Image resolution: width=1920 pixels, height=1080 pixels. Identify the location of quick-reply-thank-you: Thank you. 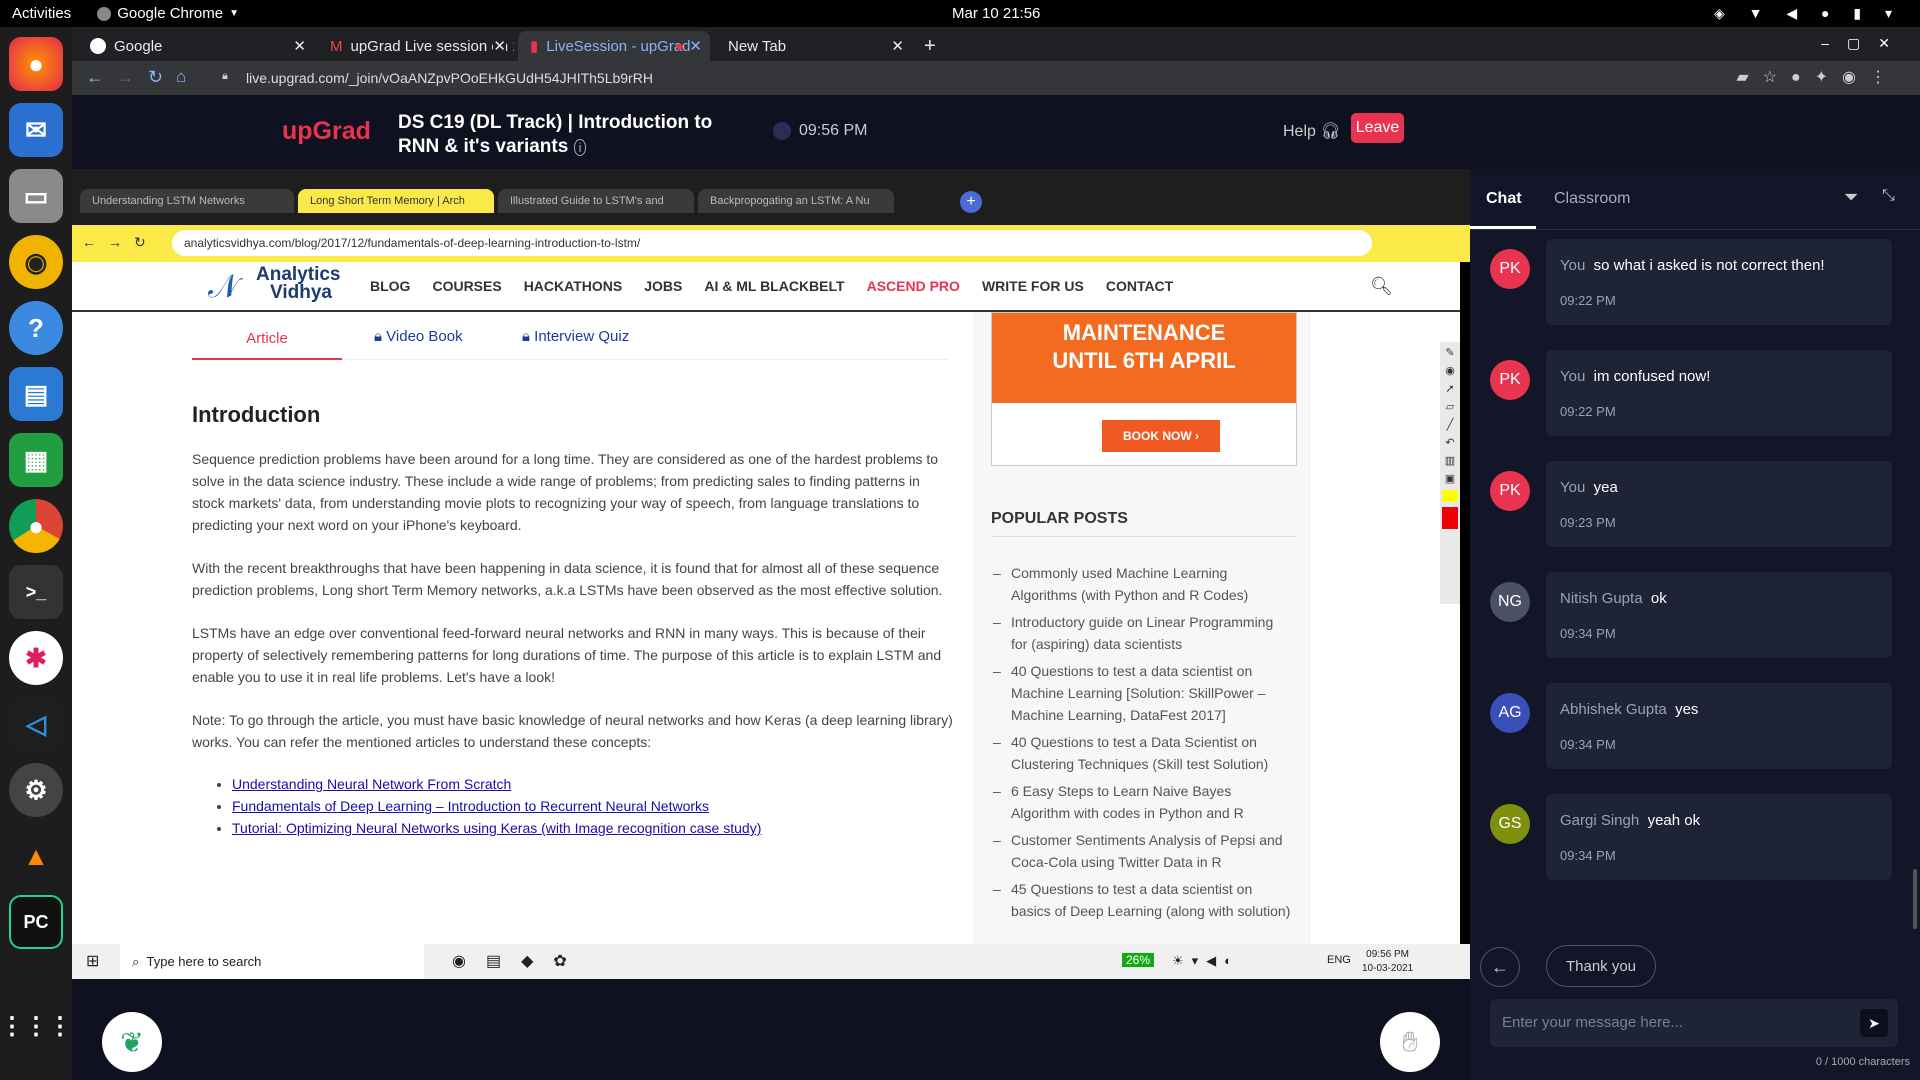
(1601, 966).